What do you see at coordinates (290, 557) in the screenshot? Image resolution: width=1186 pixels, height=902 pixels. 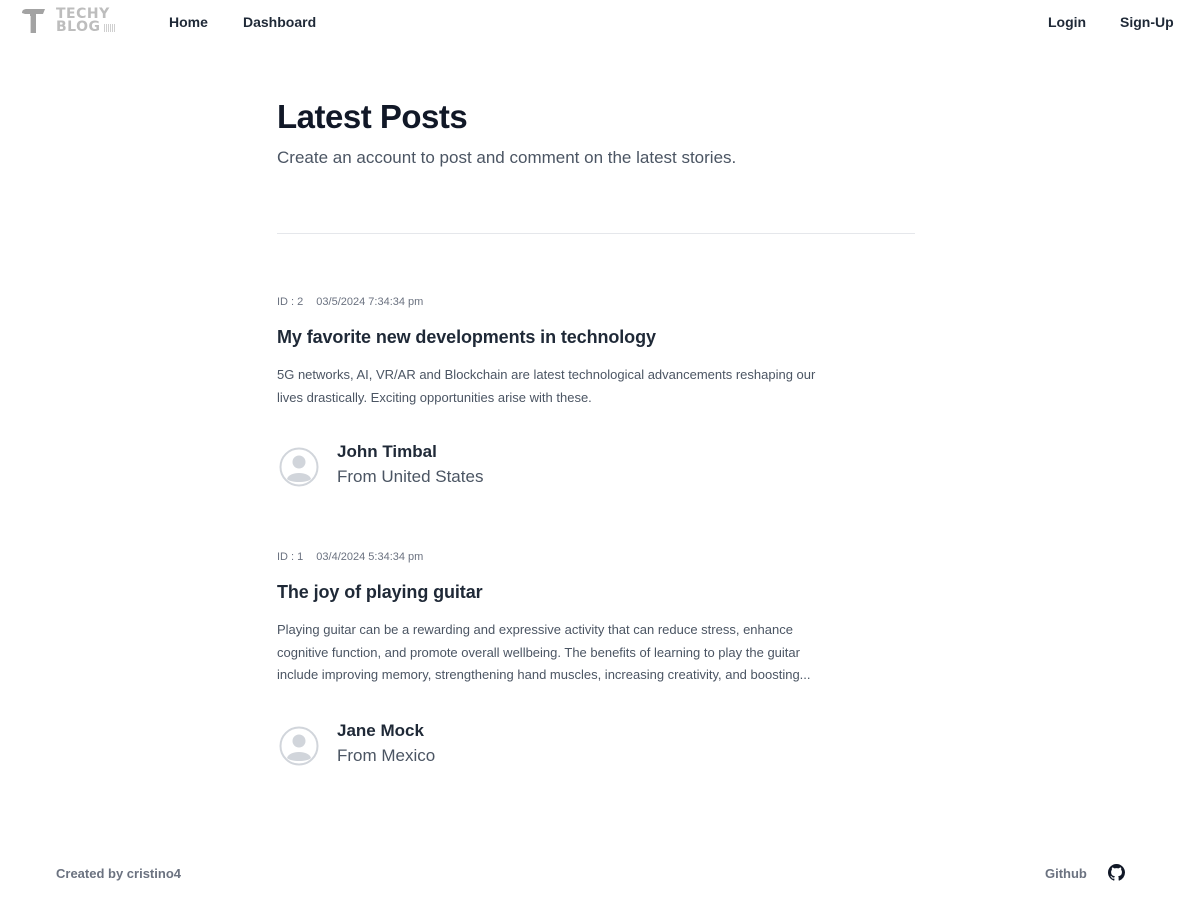 I see `post-id: ID : 1` at bounding box center [290, 557].